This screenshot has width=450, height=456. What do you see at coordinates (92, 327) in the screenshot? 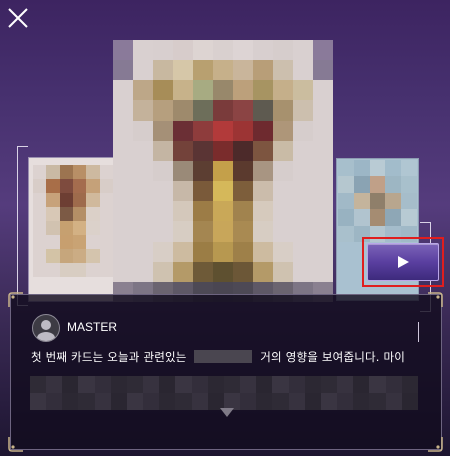
I see `speaker-name: MASTER` at bounding box center [92, 327].